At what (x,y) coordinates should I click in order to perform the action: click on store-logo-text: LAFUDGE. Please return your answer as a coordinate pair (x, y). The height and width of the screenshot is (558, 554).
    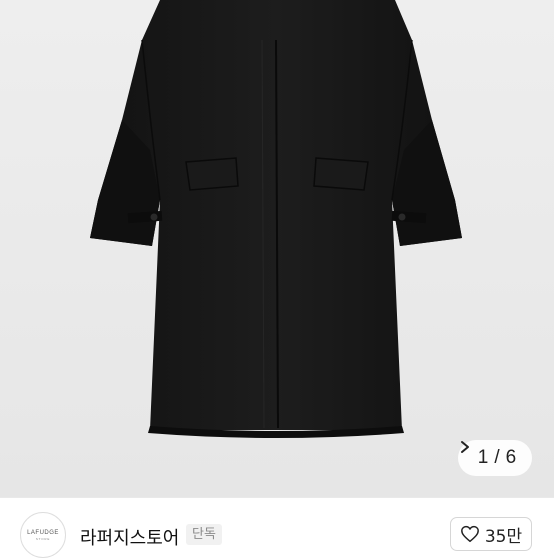
    Looking at the image, I should click on (43, 532).